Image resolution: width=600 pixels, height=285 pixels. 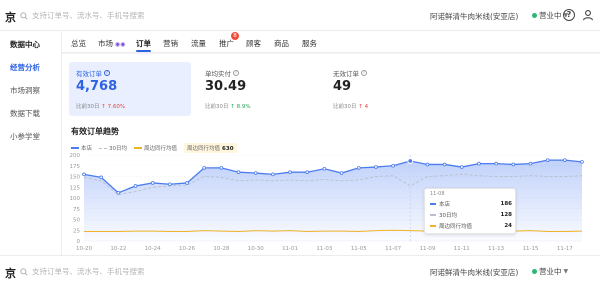 What do you see at coordinates (235, 36) in the screenshot?
I see `promotion-badge: 8` at bounding box center [235, 36].